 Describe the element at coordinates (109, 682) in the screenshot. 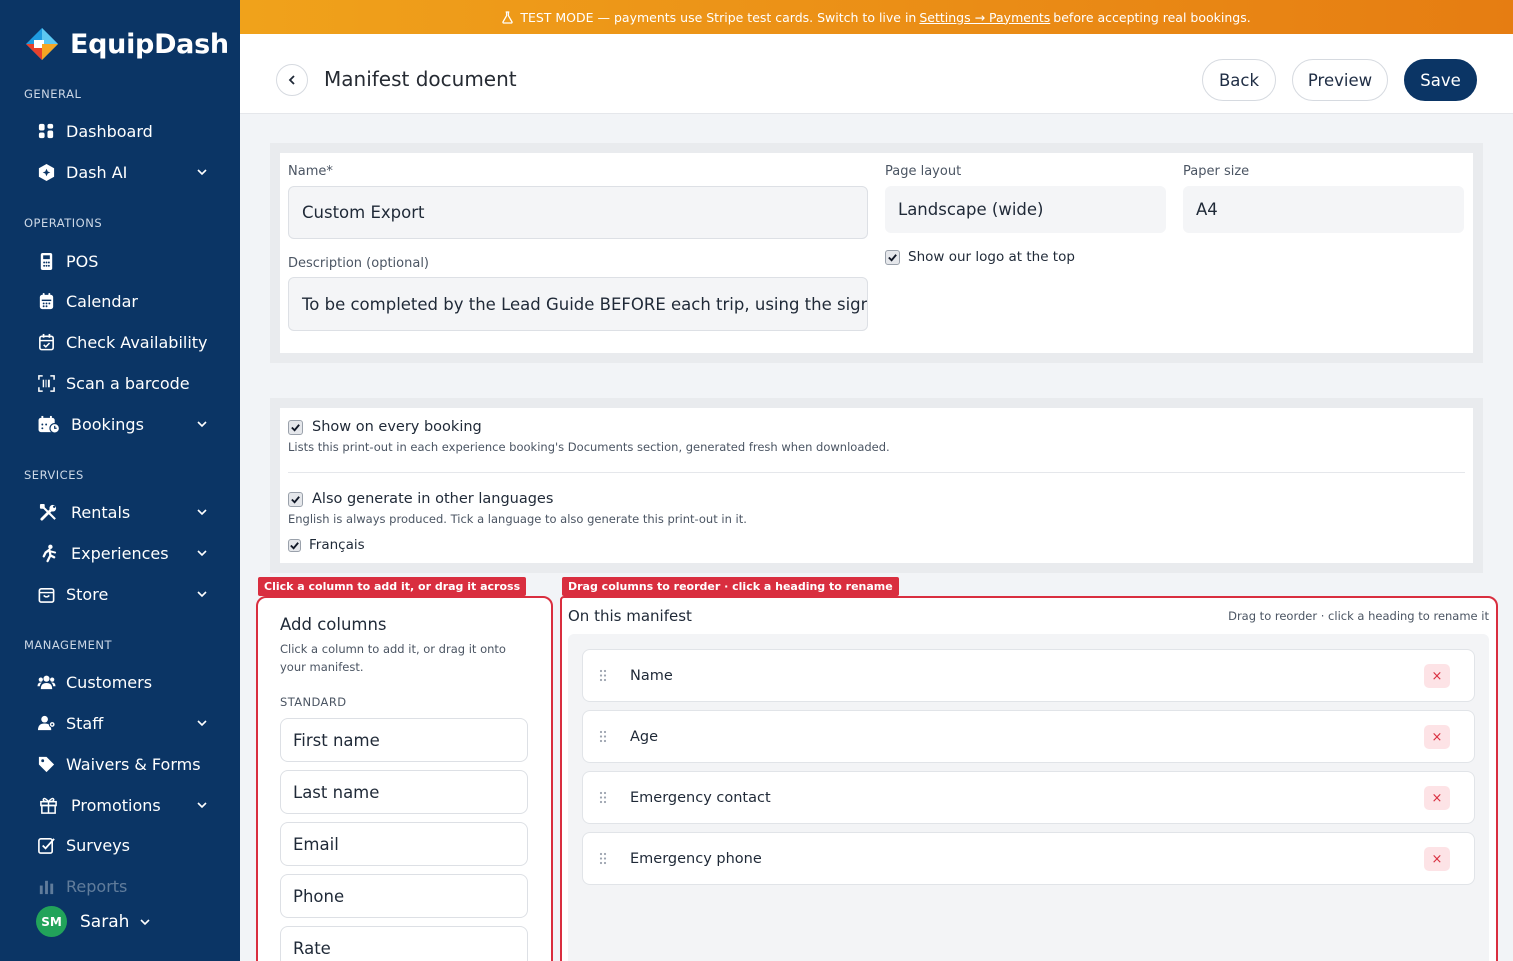

I see `sidebar-item-label: Customers` at that location.